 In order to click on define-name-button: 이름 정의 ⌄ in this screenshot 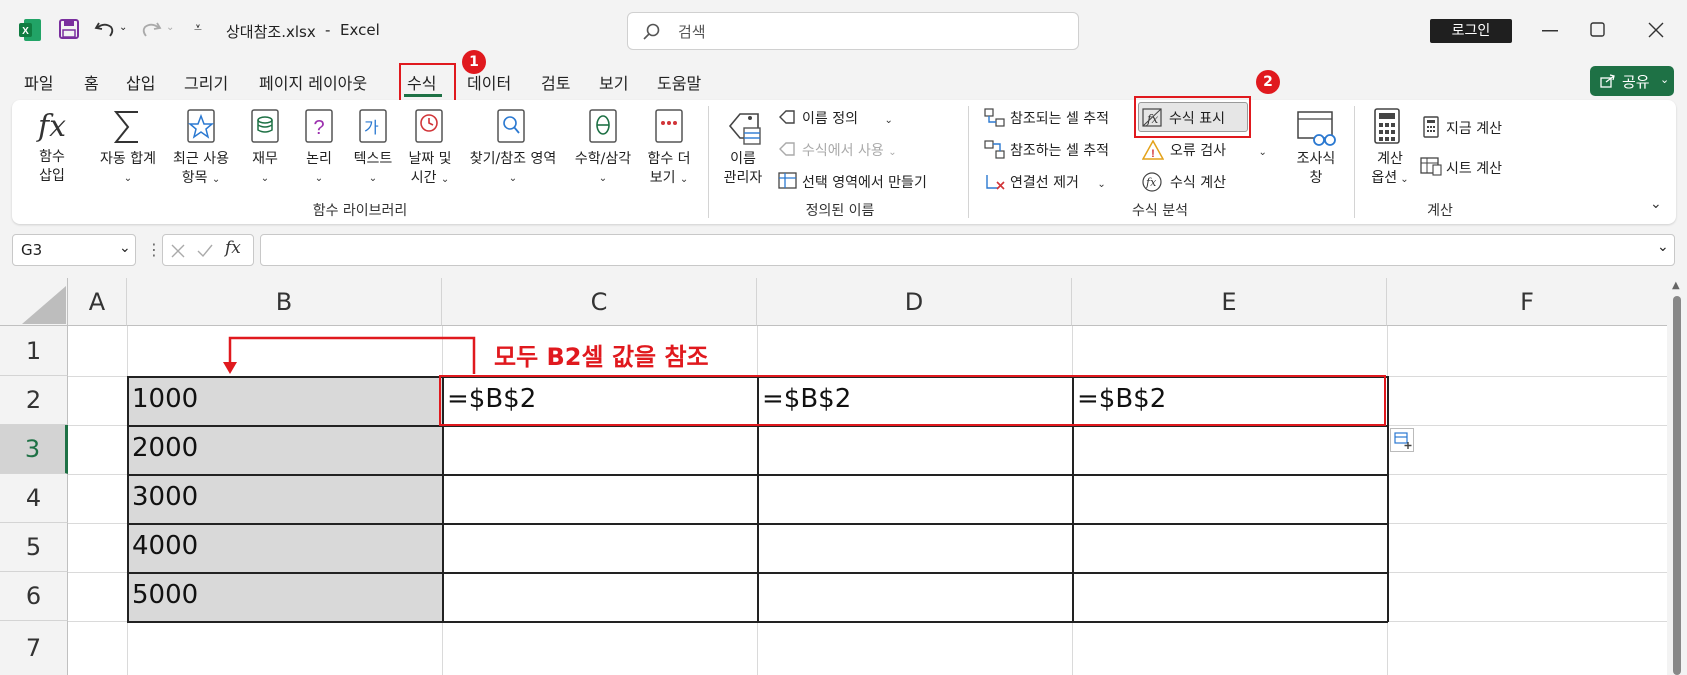, I will do `click(847, 118)`.